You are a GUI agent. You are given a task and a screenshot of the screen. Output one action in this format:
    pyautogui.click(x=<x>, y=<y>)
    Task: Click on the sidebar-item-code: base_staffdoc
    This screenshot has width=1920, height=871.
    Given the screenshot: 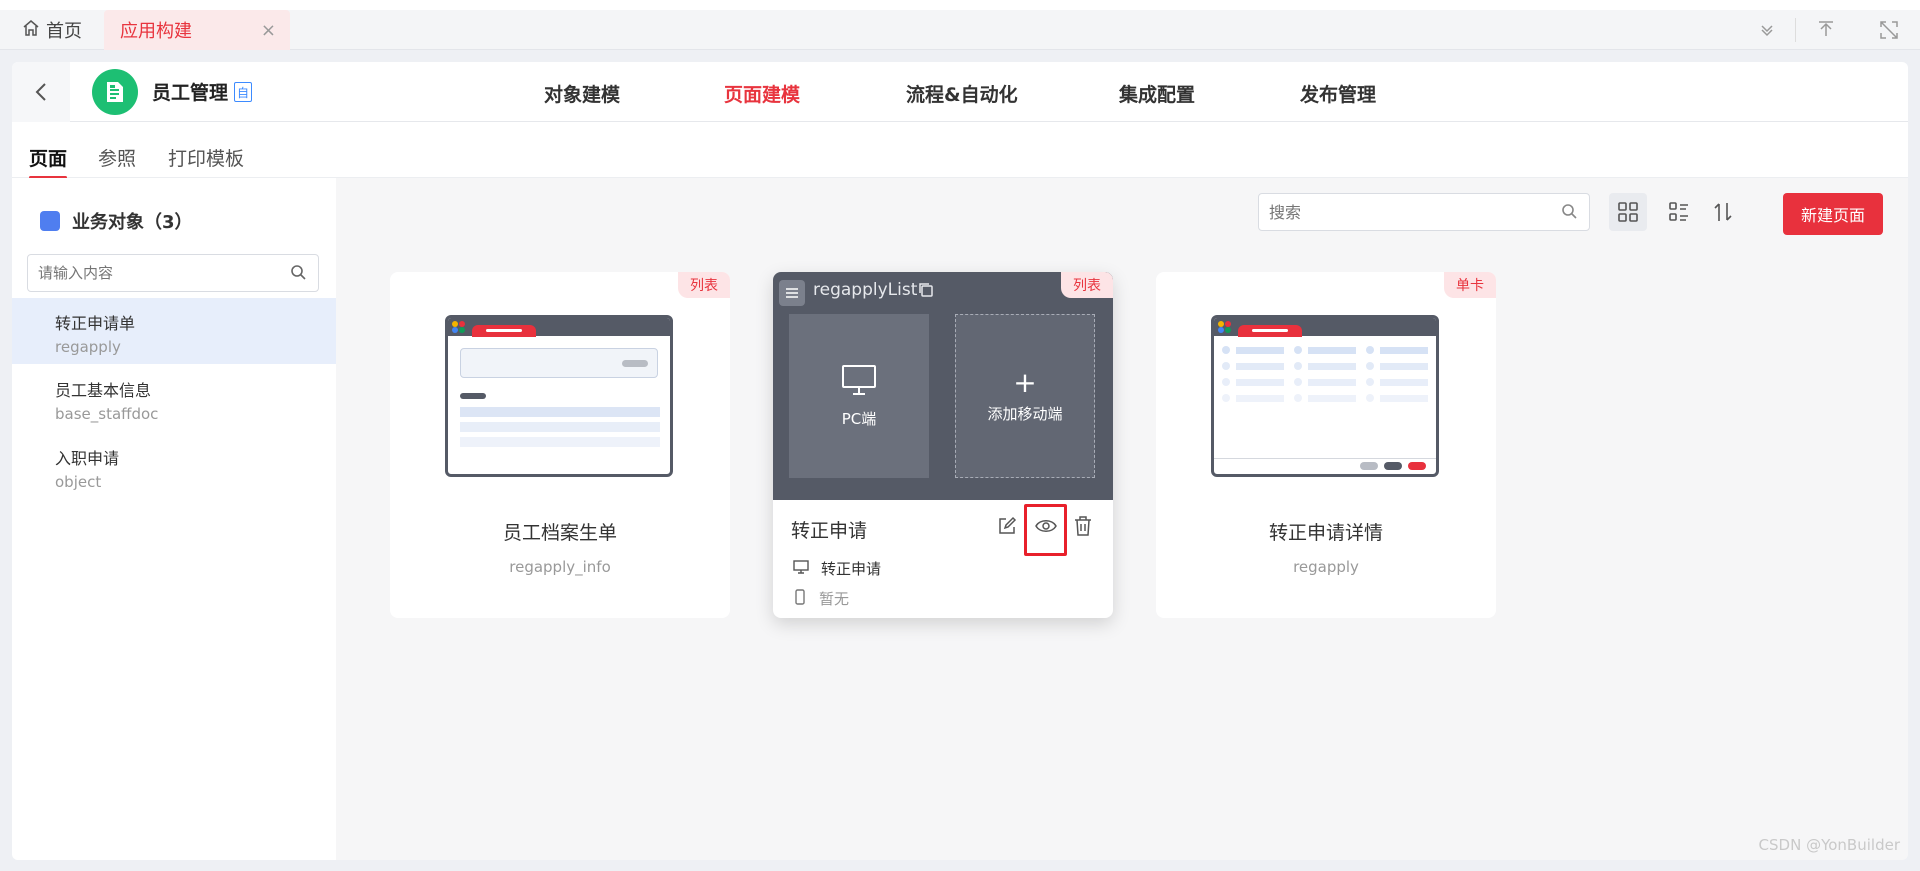 What is the action you would take?
    pyautogui.click(x=107, y=414)
    